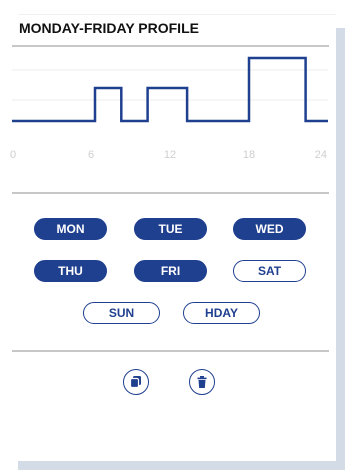 The width and height of the screenshot is (345, 470). Describe the element at coordinates (170, 229) in the screenshot. I see `day-toggle-tue: TUE` at that location.